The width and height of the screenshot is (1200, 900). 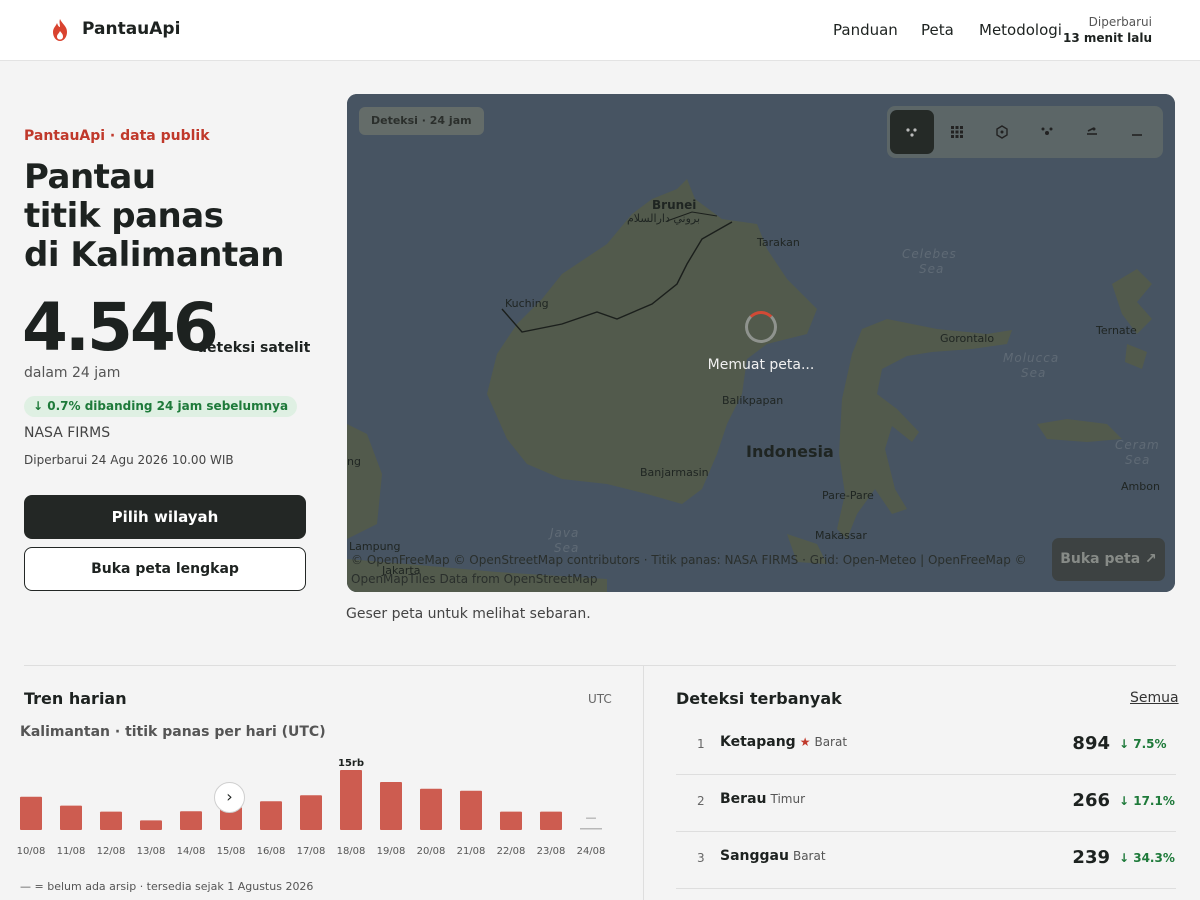 I want to click on heat-icon, so click(x=1092, y=131).